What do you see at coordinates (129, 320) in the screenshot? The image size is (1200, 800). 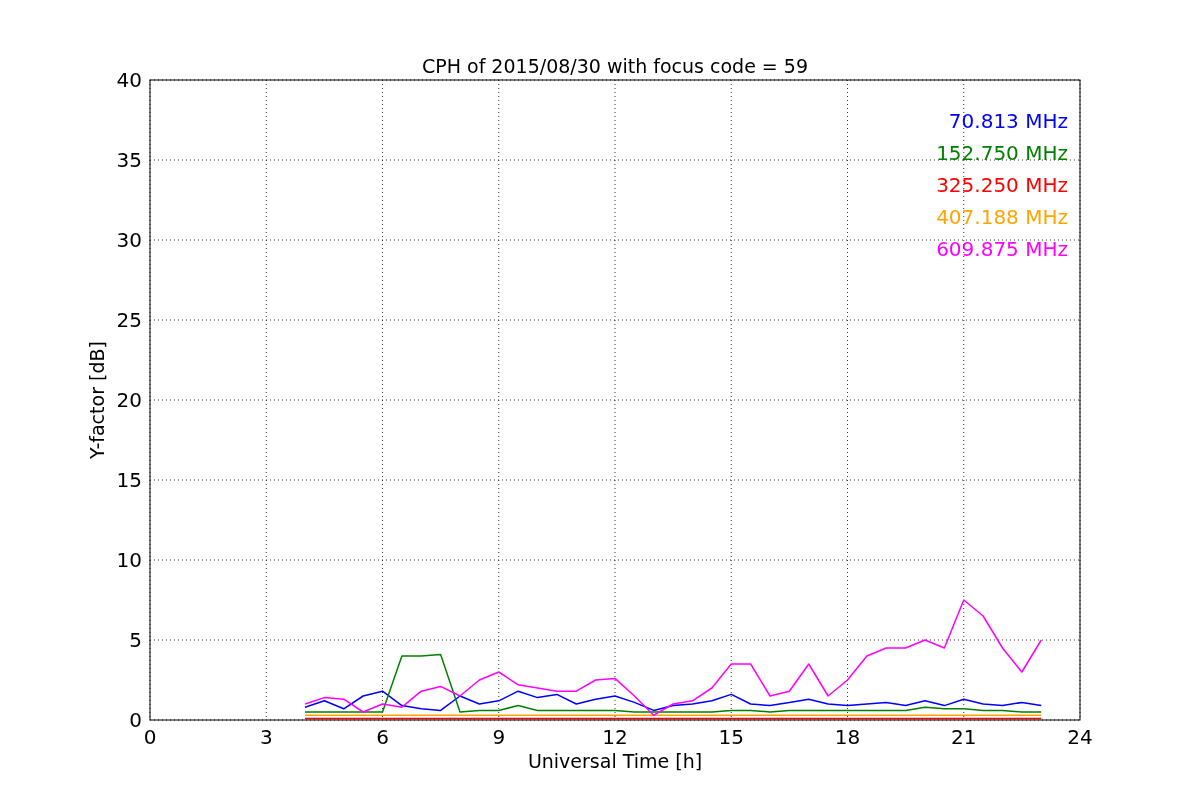 I see `tick-label: 25` at bounding box center [129, 320].